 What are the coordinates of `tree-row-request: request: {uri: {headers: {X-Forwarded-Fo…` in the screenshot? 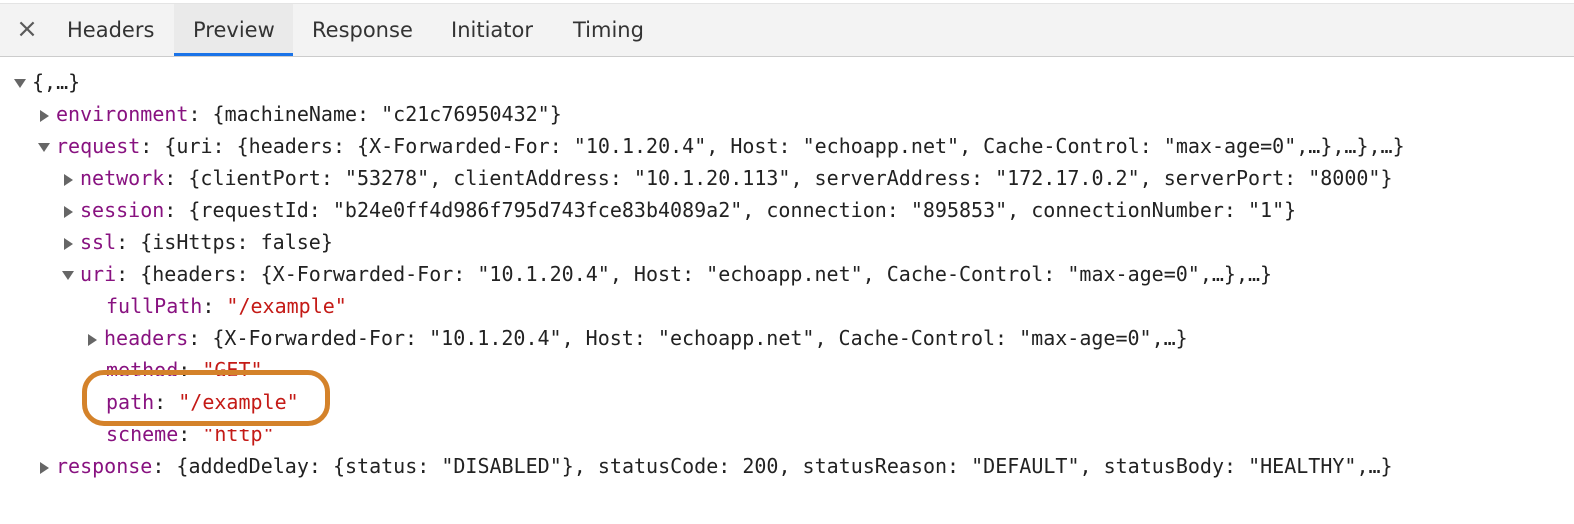 It's located at (721, 146).